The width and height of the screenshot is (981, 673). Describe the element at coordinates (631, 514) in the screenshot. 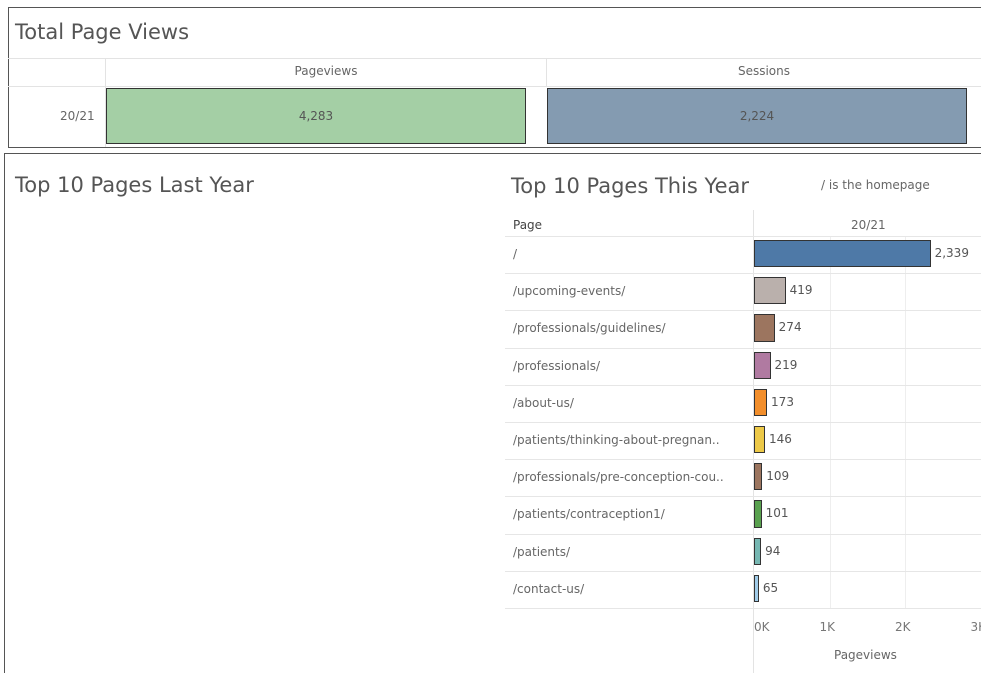

I see `page-label: /patients/contraception1/` at that location.